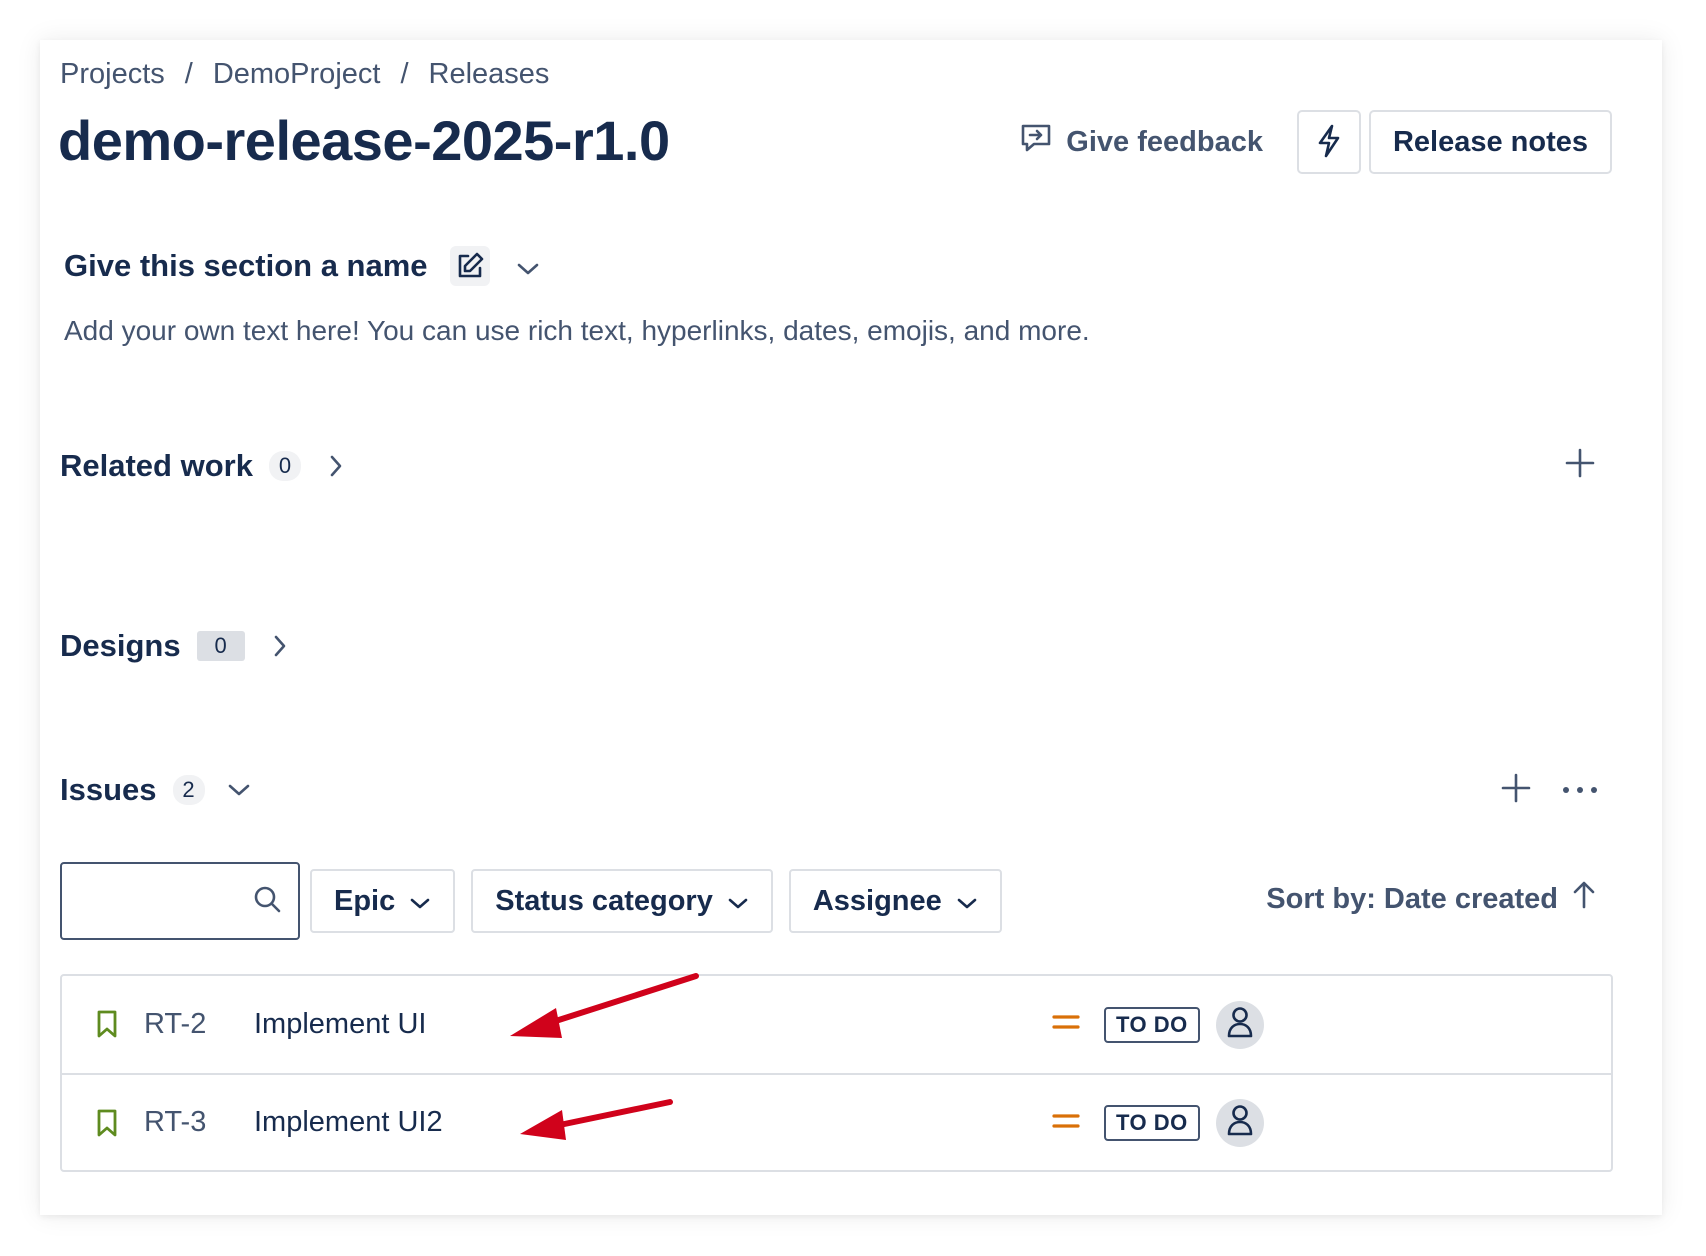  What do you see at coordinates (267, 901) in the screenshot?
I see `search-icon` at bounding box center [267, 901].